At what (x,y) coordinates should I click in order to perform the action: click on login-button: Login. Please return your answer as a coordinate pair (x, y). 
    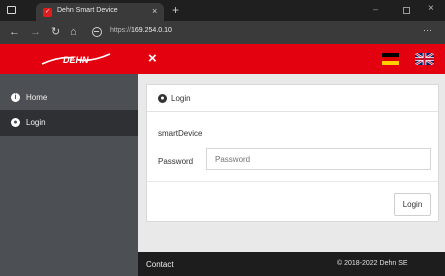
    Looking at the image, I should click on (412, 204).